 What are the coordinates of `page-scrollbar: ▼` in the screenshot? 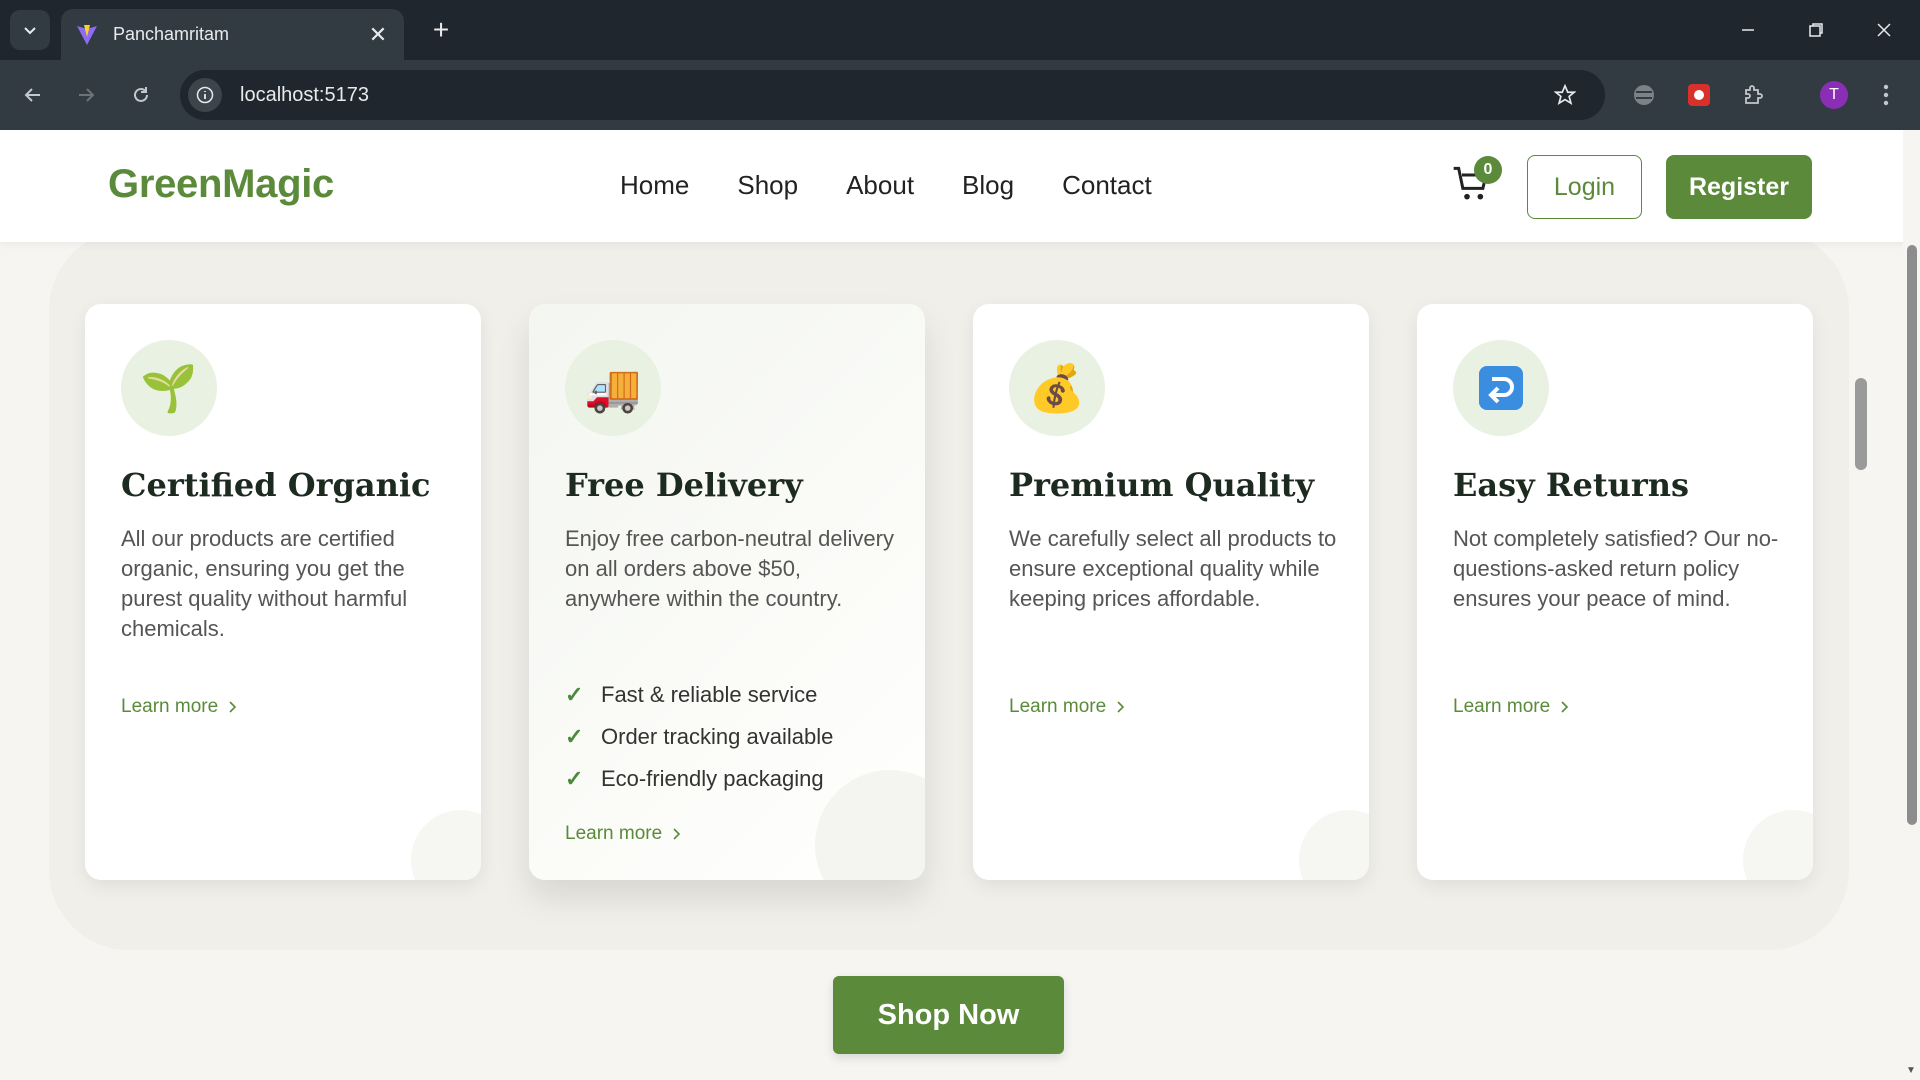 It's located at (1911, 605).